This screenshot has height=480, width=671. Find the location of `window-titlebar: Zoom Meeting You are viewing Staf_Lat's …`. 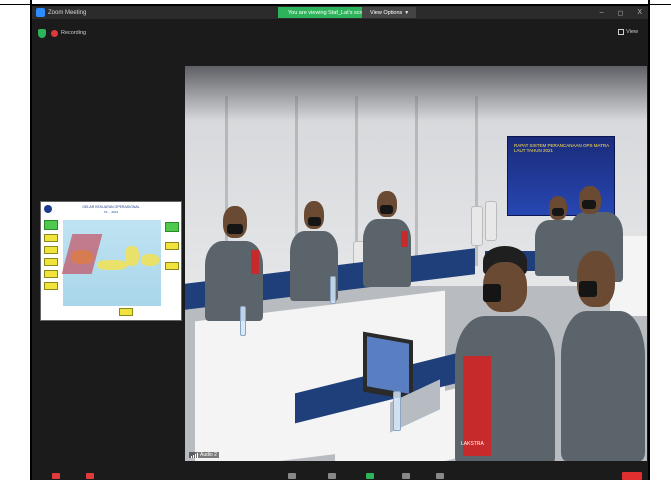

window-titlebar: Zoom Meeting You are viewing Staf_Lat's … is located at coordinates (340, 12).